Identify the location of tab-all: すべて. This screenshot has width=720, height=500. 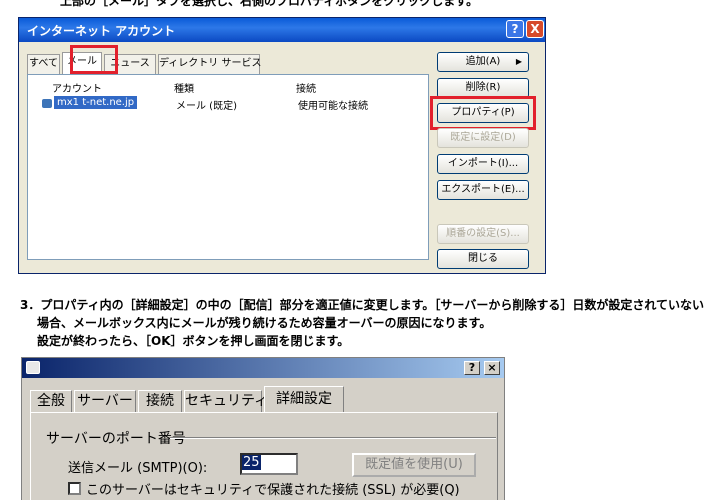
(43, 64).